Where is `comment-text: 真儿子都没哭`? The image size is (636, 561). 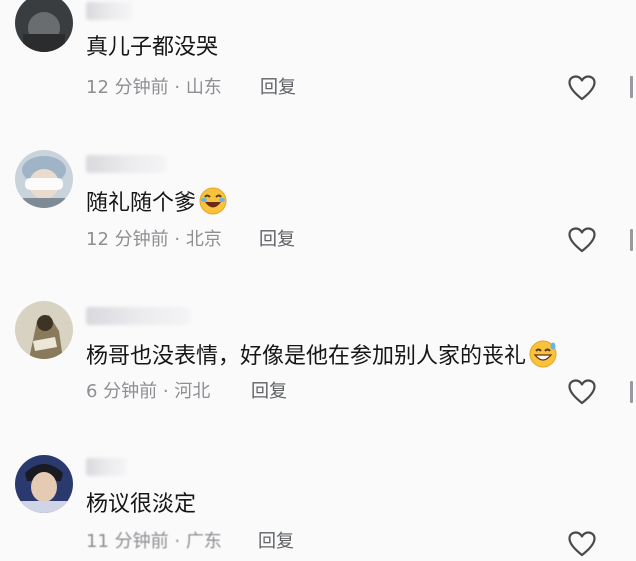
comment-text: 真儿子都没哭 is located at coordinates (152, 47).